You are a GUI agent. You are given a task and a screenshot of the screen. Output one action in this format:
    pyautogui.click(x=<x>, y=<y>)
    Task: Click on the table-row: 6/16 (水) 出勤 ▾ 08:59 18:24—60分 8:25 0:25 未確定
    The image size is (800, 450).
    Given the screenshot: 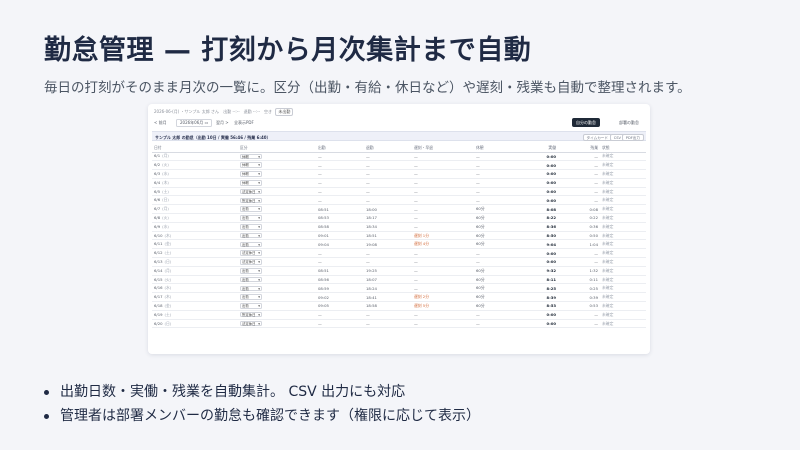 What is the action you would take?
    pyautogui.click(x=399, y=288)
    